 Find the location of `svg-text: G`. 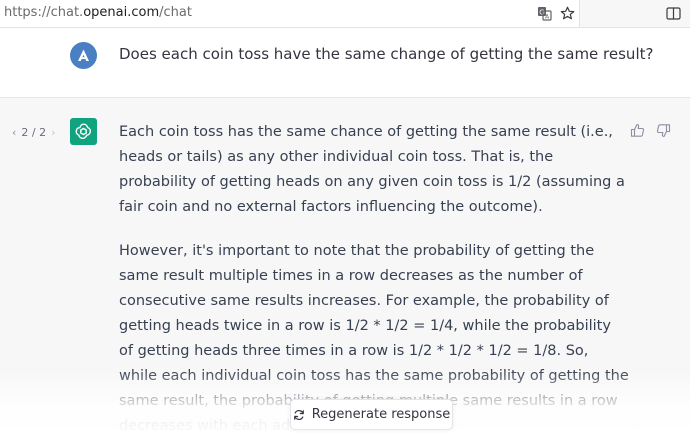

svg-text: G is located at coordinates (541, 13).